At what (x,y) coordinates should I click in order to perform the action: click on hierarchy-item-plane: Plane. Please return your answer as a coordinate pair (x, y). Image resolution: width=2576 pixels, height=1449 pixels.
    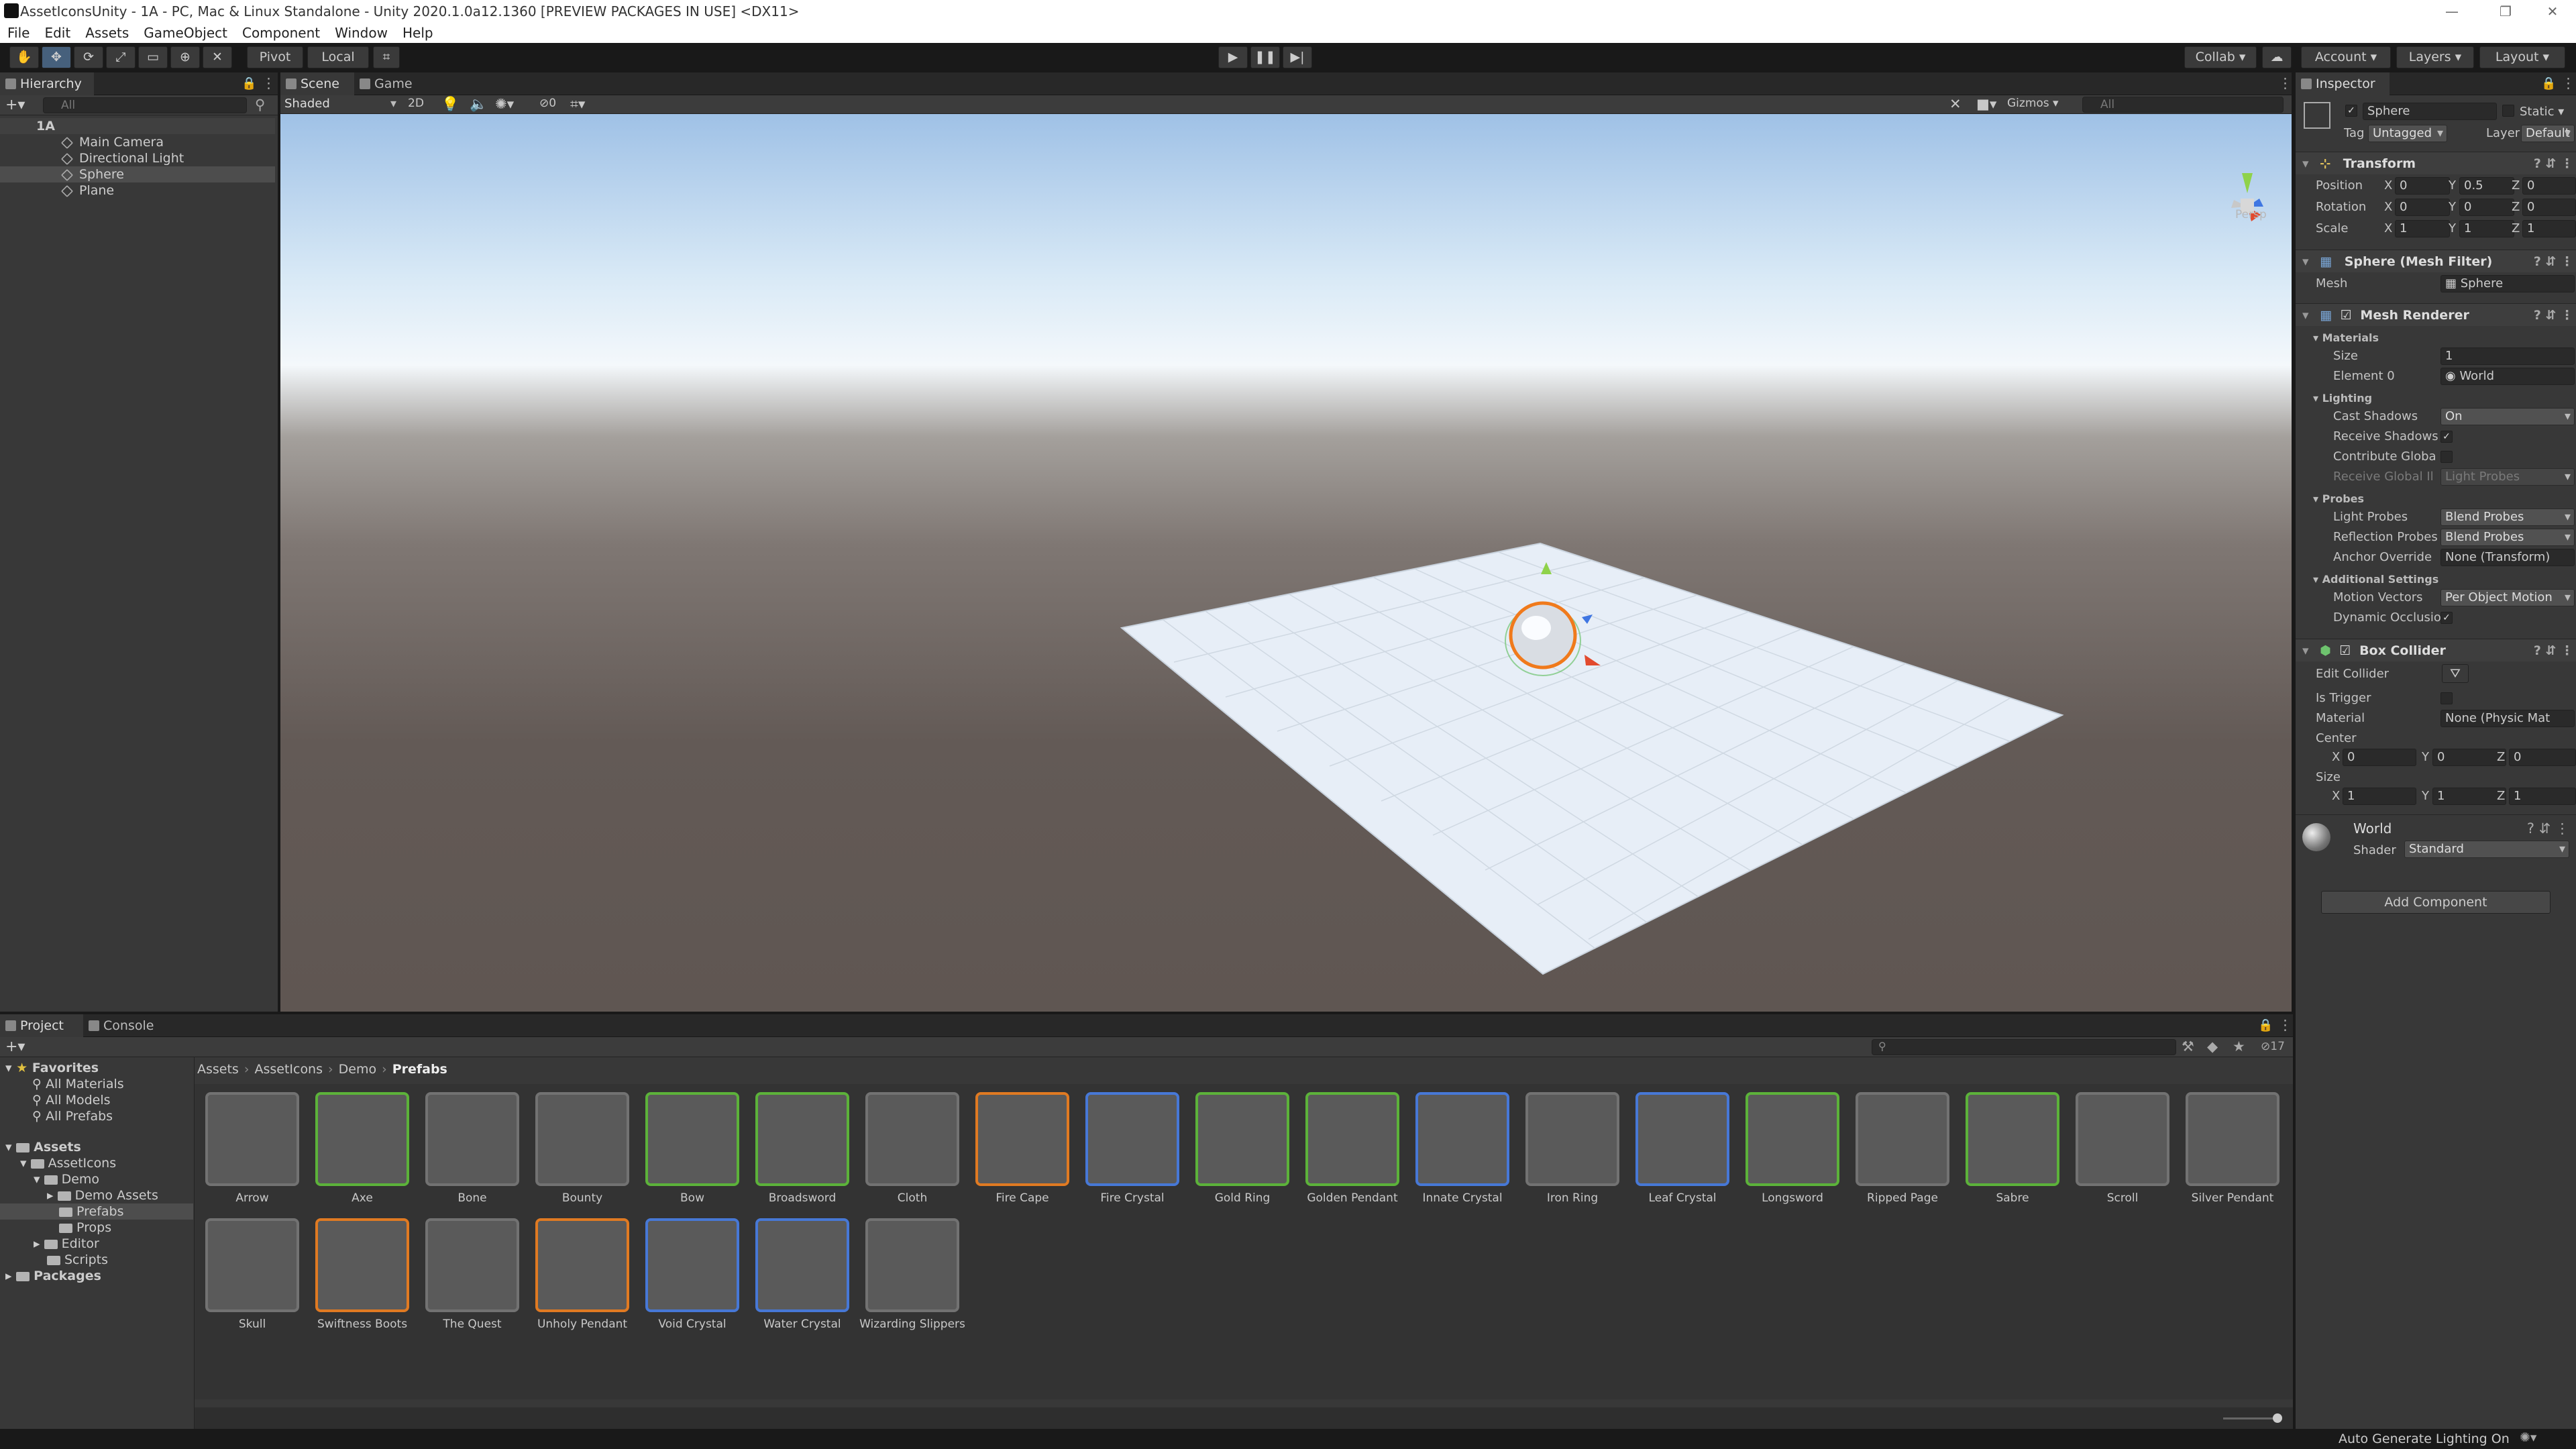
    Looking at the image, I should click on (137, 190).